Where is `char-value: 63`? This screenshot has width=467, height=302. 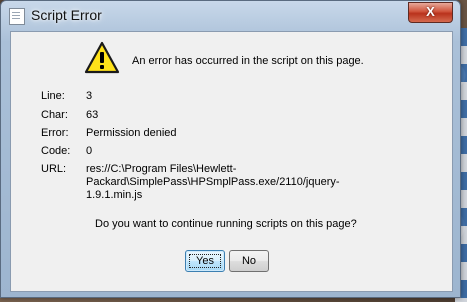 char-value: 63 is located at coordinates (92, 115).